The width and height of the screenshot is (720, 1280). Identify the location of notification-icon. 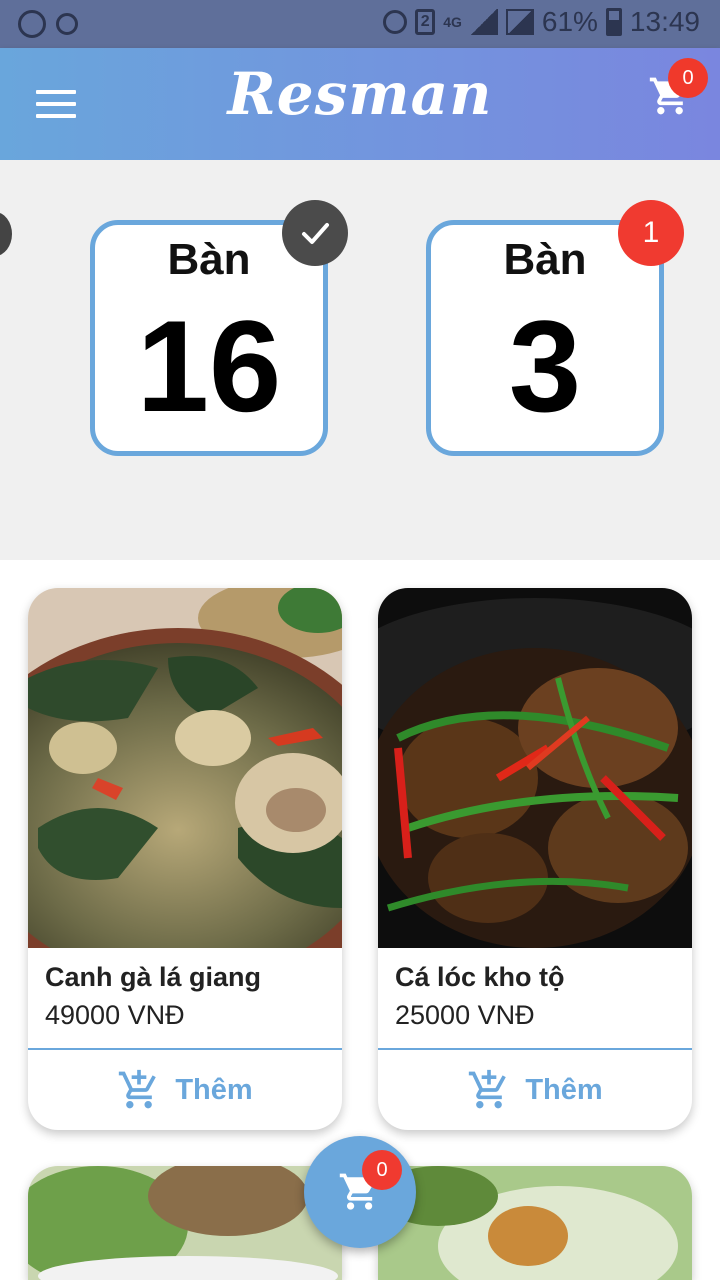
(32, 24).